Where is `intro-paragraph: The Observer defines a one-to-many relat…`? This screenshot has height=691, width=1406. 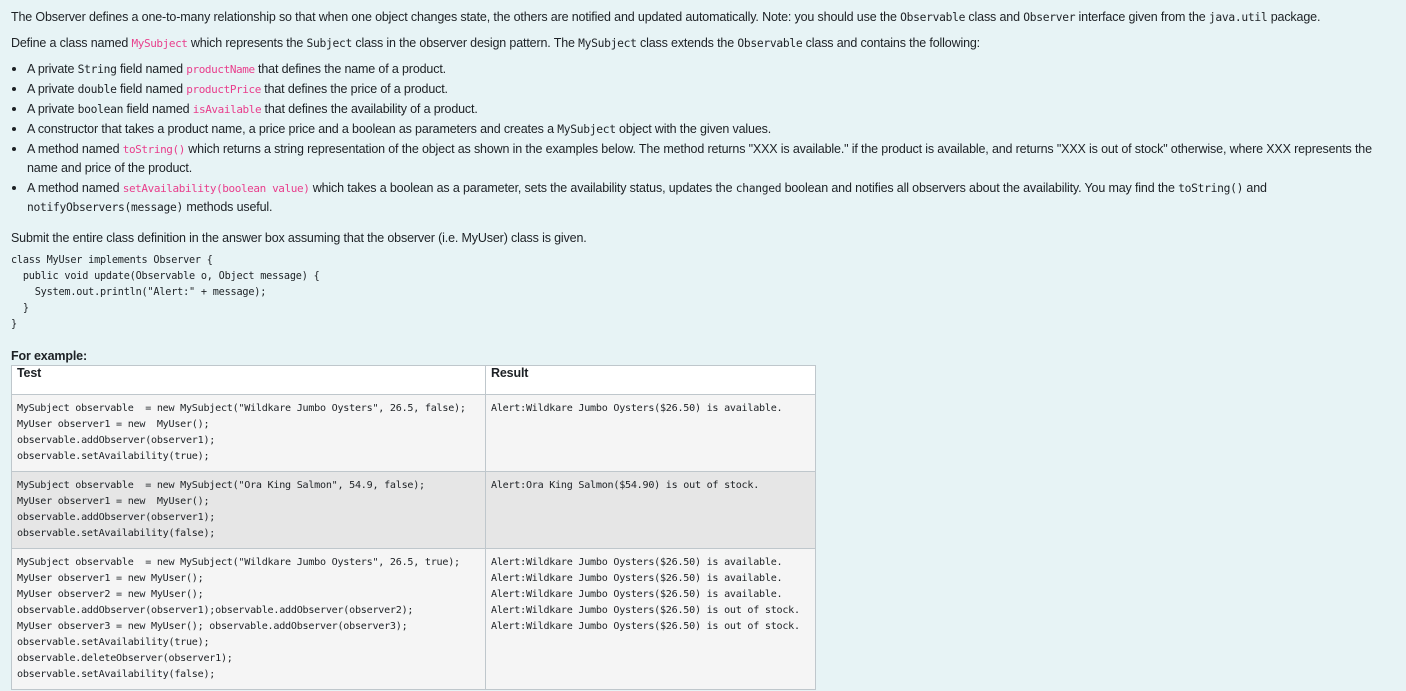
intro-paragraph: The Observer defines a one-to-many relat… is located at coordinates (708, 17).